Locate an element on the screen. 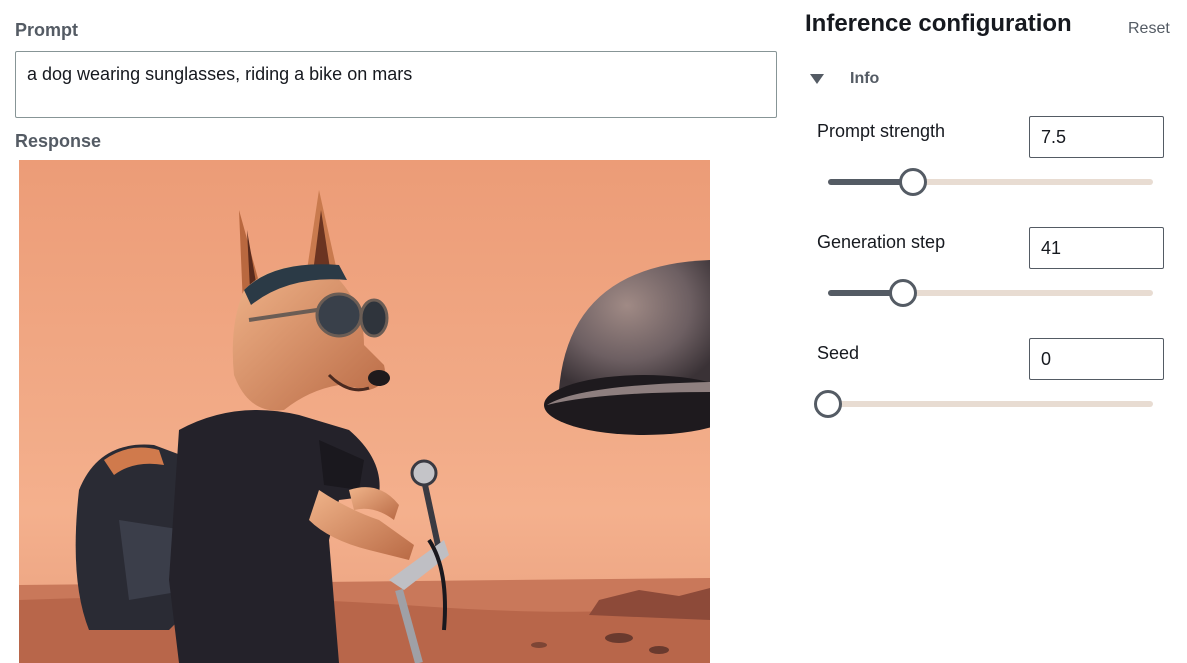 The width and height of the screenshot is (1187, 663). seed-slider is located at coordinates (983, 404).